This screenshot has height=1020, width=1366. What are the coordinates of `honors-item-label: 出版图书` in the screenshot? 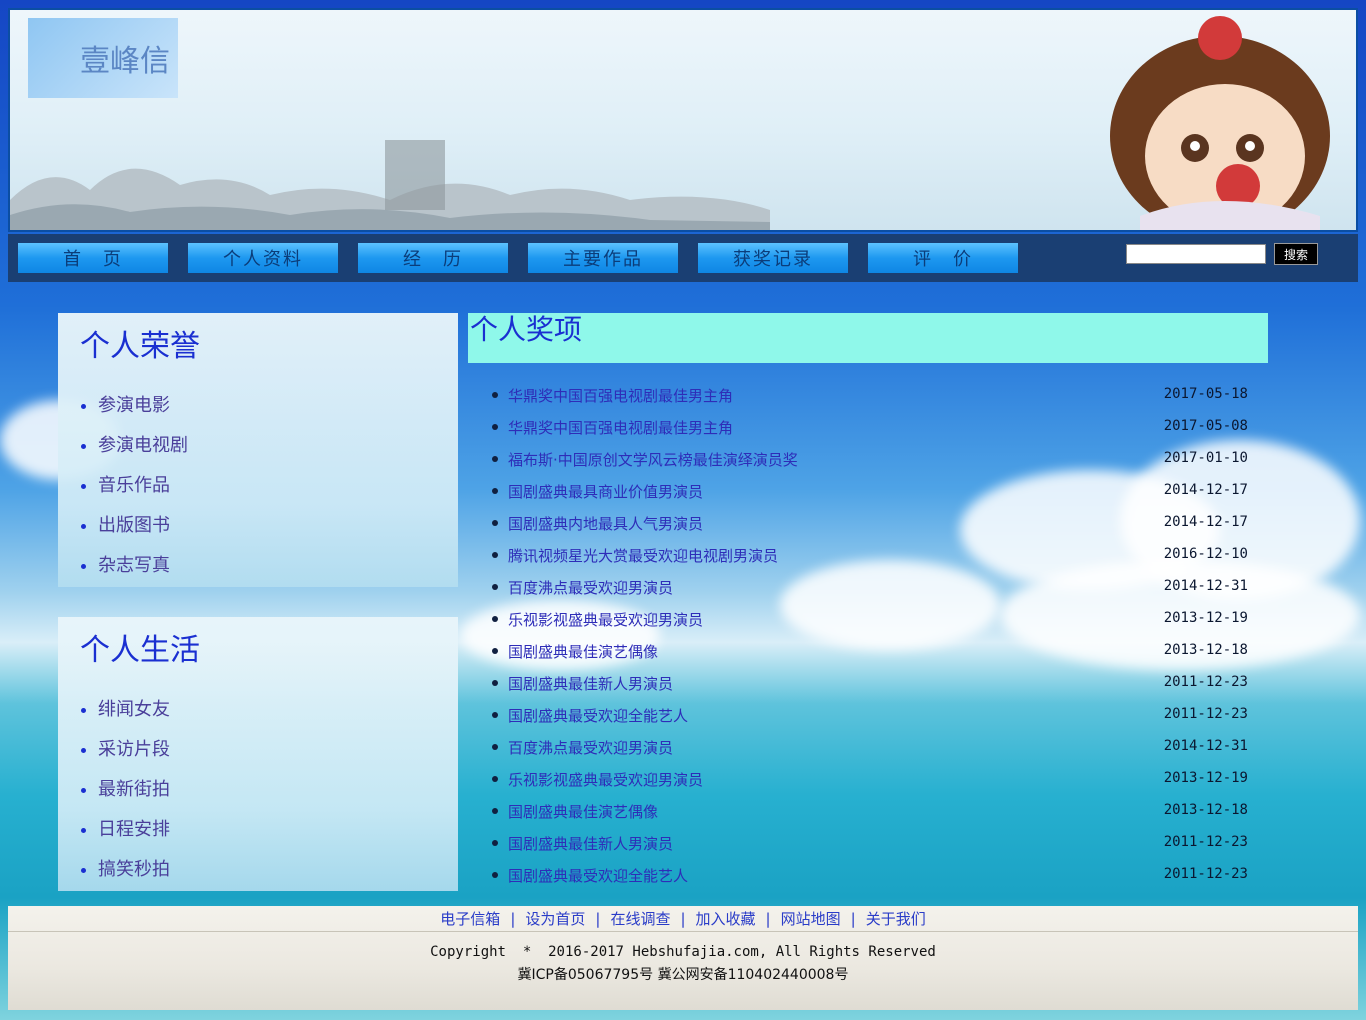 It's located at (134, 525).